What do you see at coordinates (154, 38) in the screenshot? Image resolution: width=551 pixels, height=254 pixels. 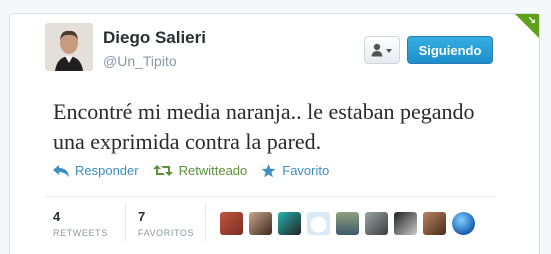 I see `display-name: Diego Salieri` at bounding box center [154, 38].